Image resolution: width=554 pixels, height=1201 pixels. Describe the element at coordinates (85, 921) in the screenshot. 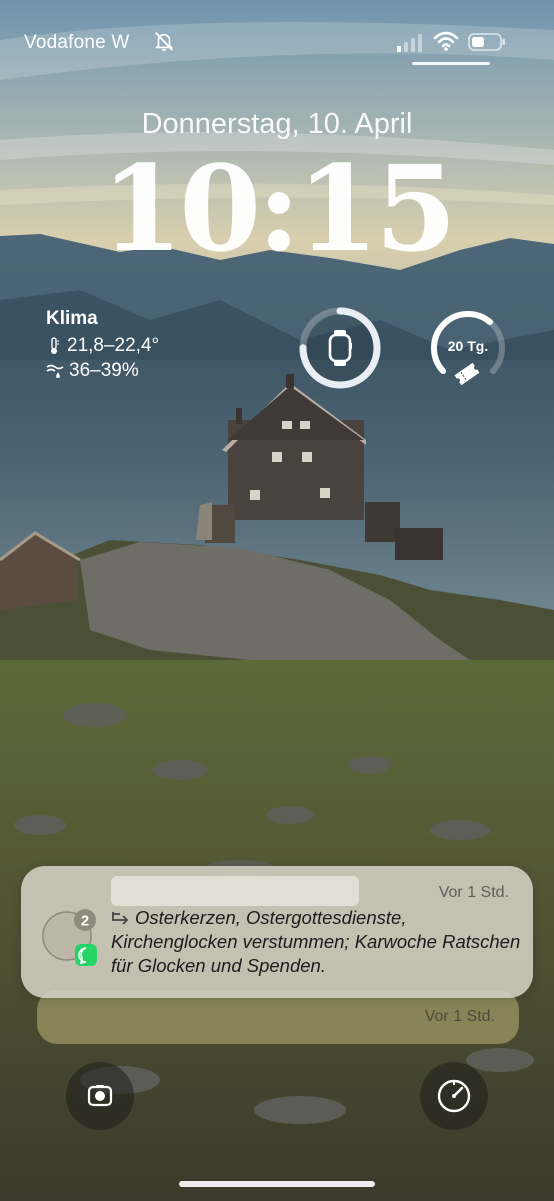

I see `notification-badge: 2` at that location.